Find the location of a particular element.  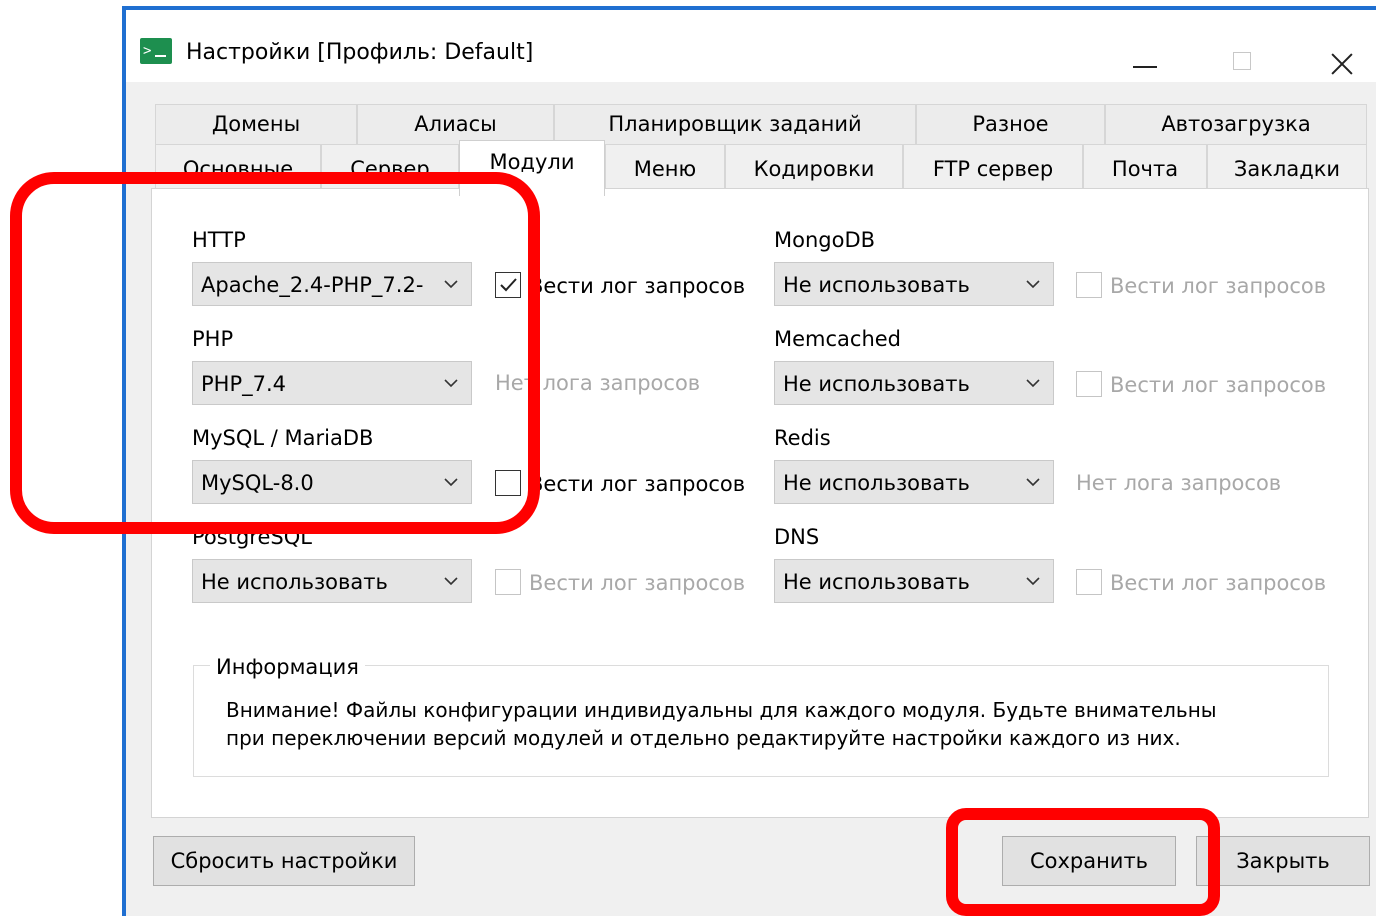

dns-select: Не использовать is located at coordinates (914, 581).